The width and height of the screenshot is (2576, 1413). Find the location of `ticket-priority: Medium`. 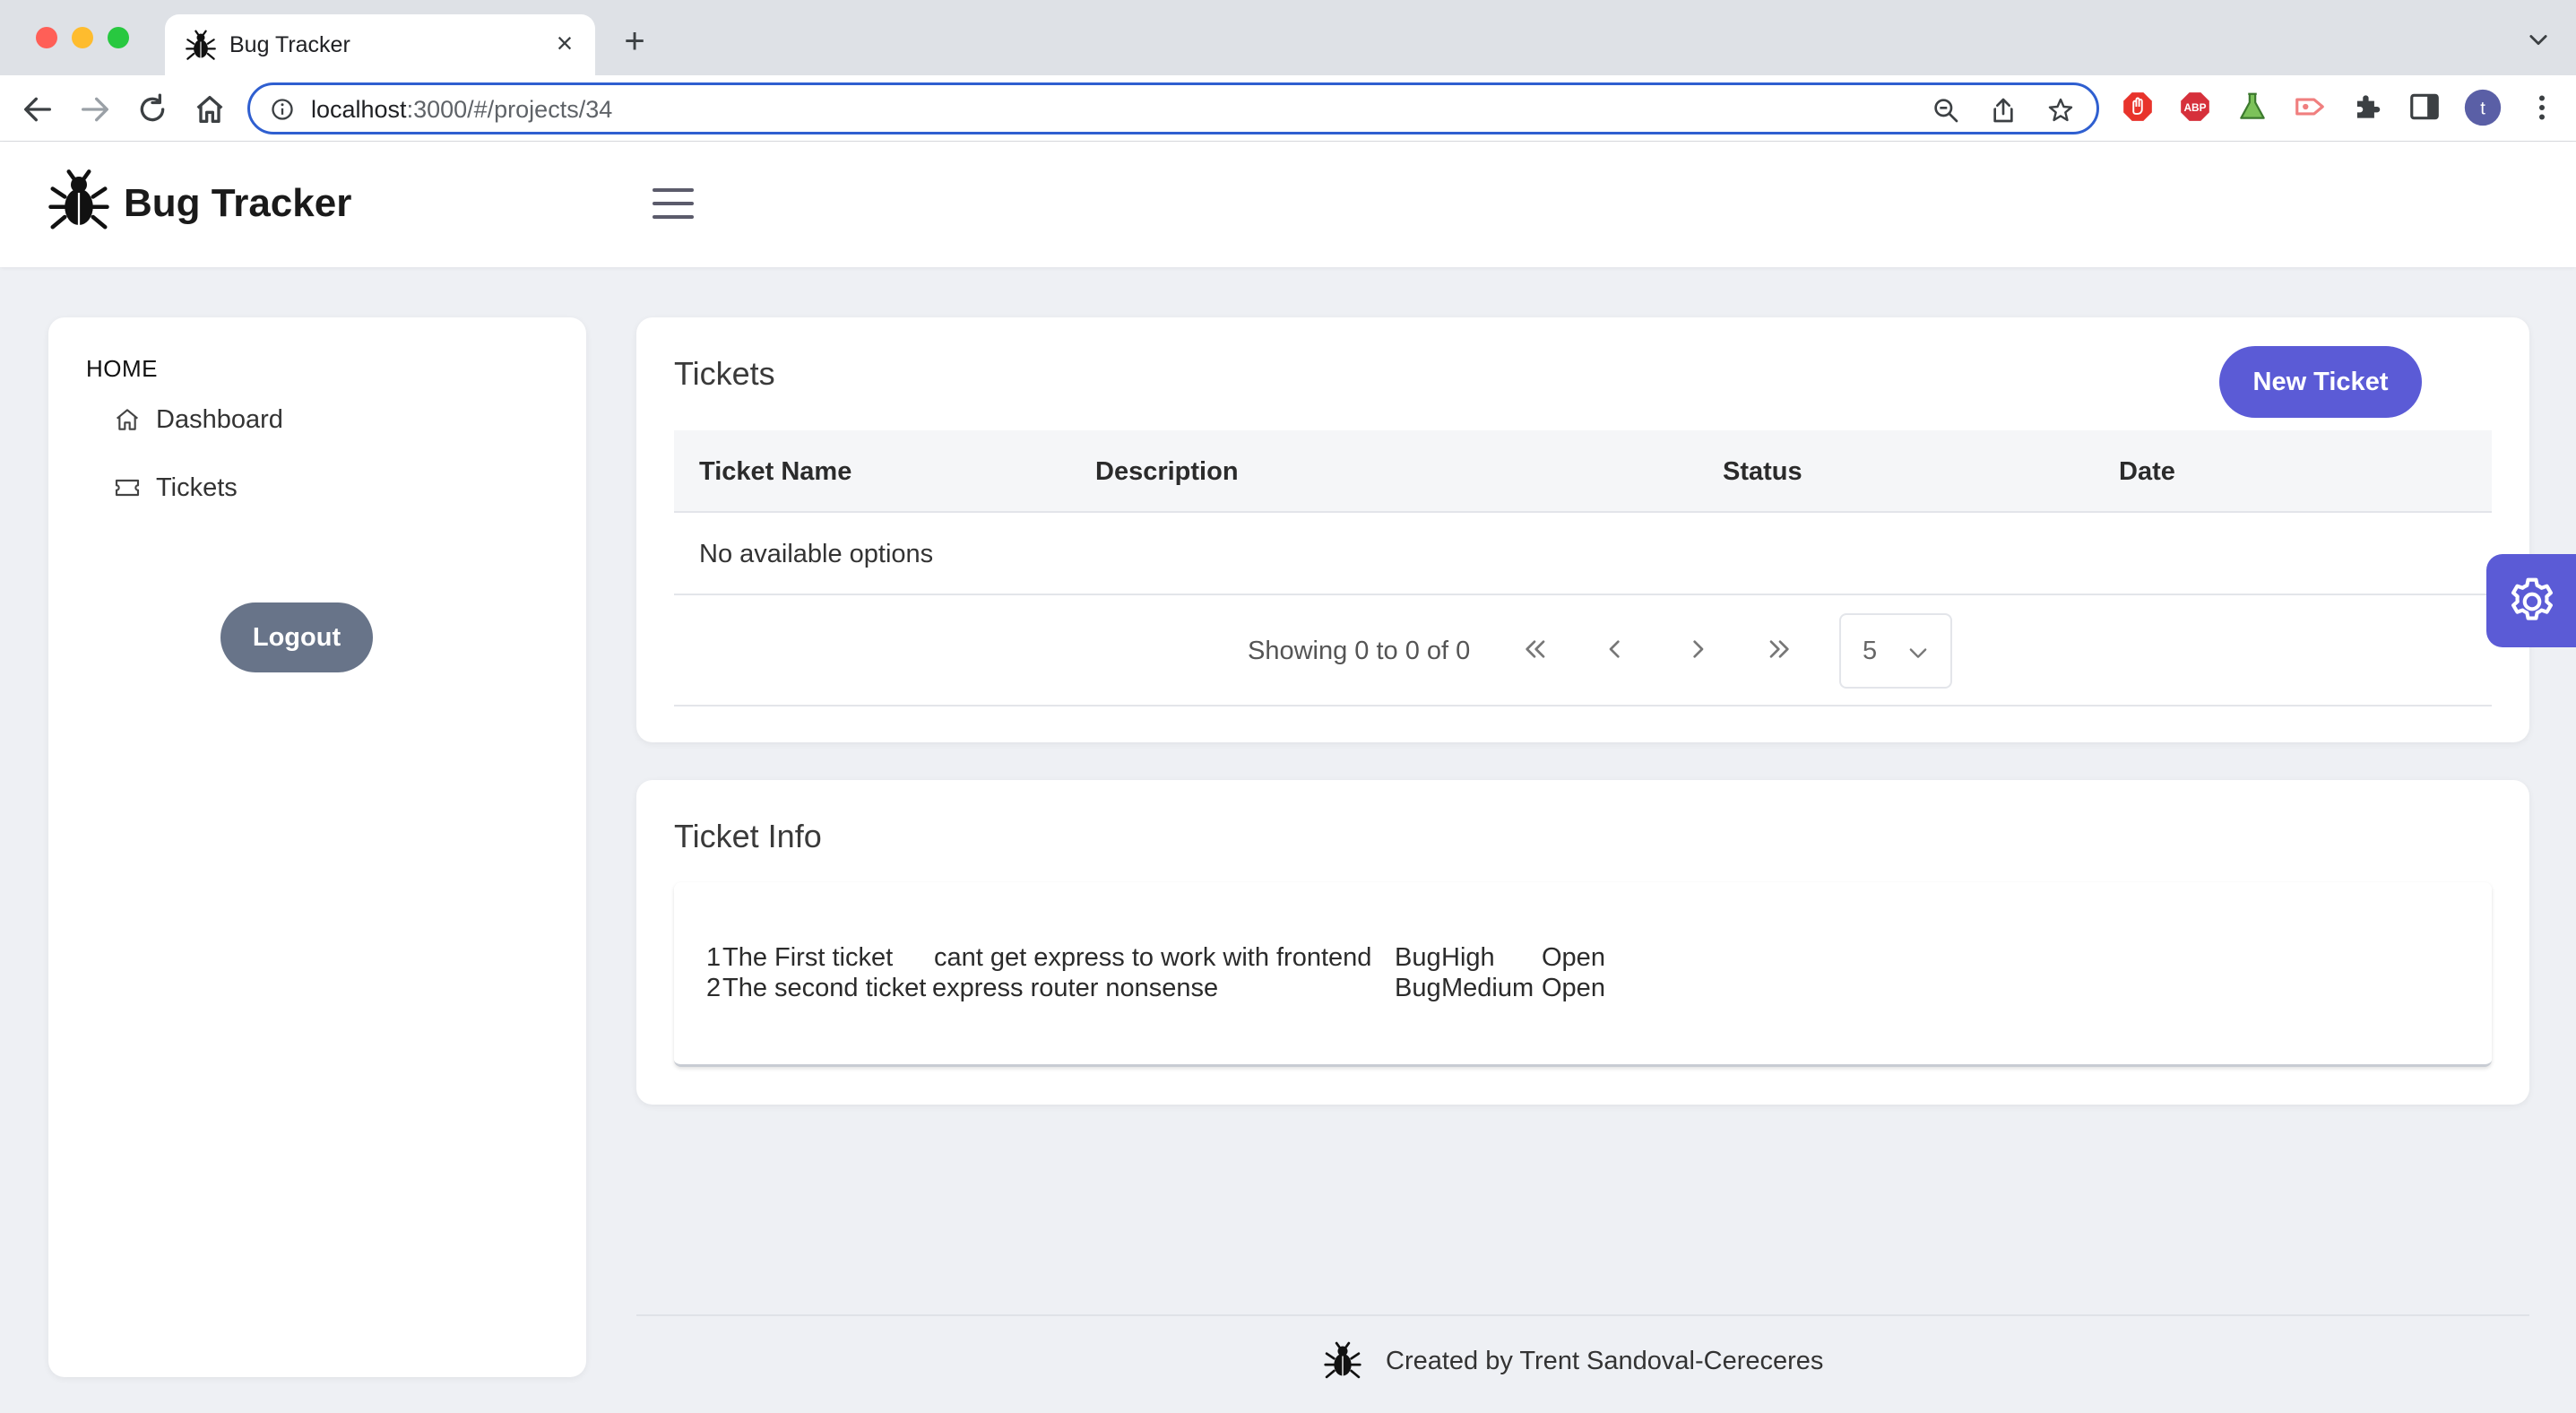

ticket-priority: Medium is located at coordinates (1487, 988).